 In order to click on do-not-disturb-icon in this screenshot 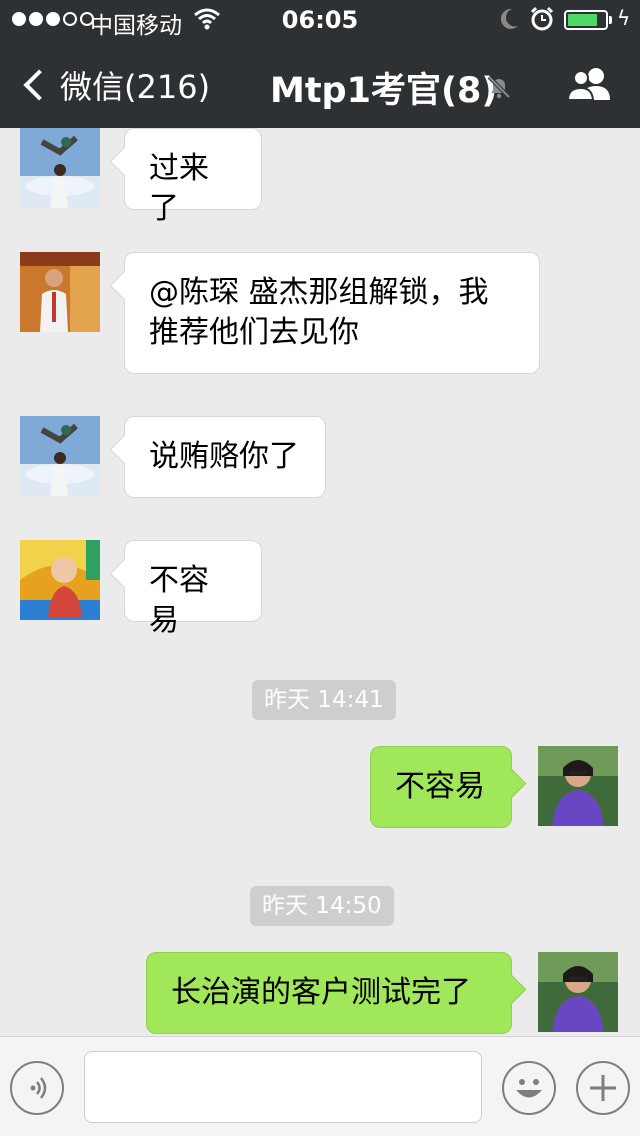, I will do `click(509, 18)`.